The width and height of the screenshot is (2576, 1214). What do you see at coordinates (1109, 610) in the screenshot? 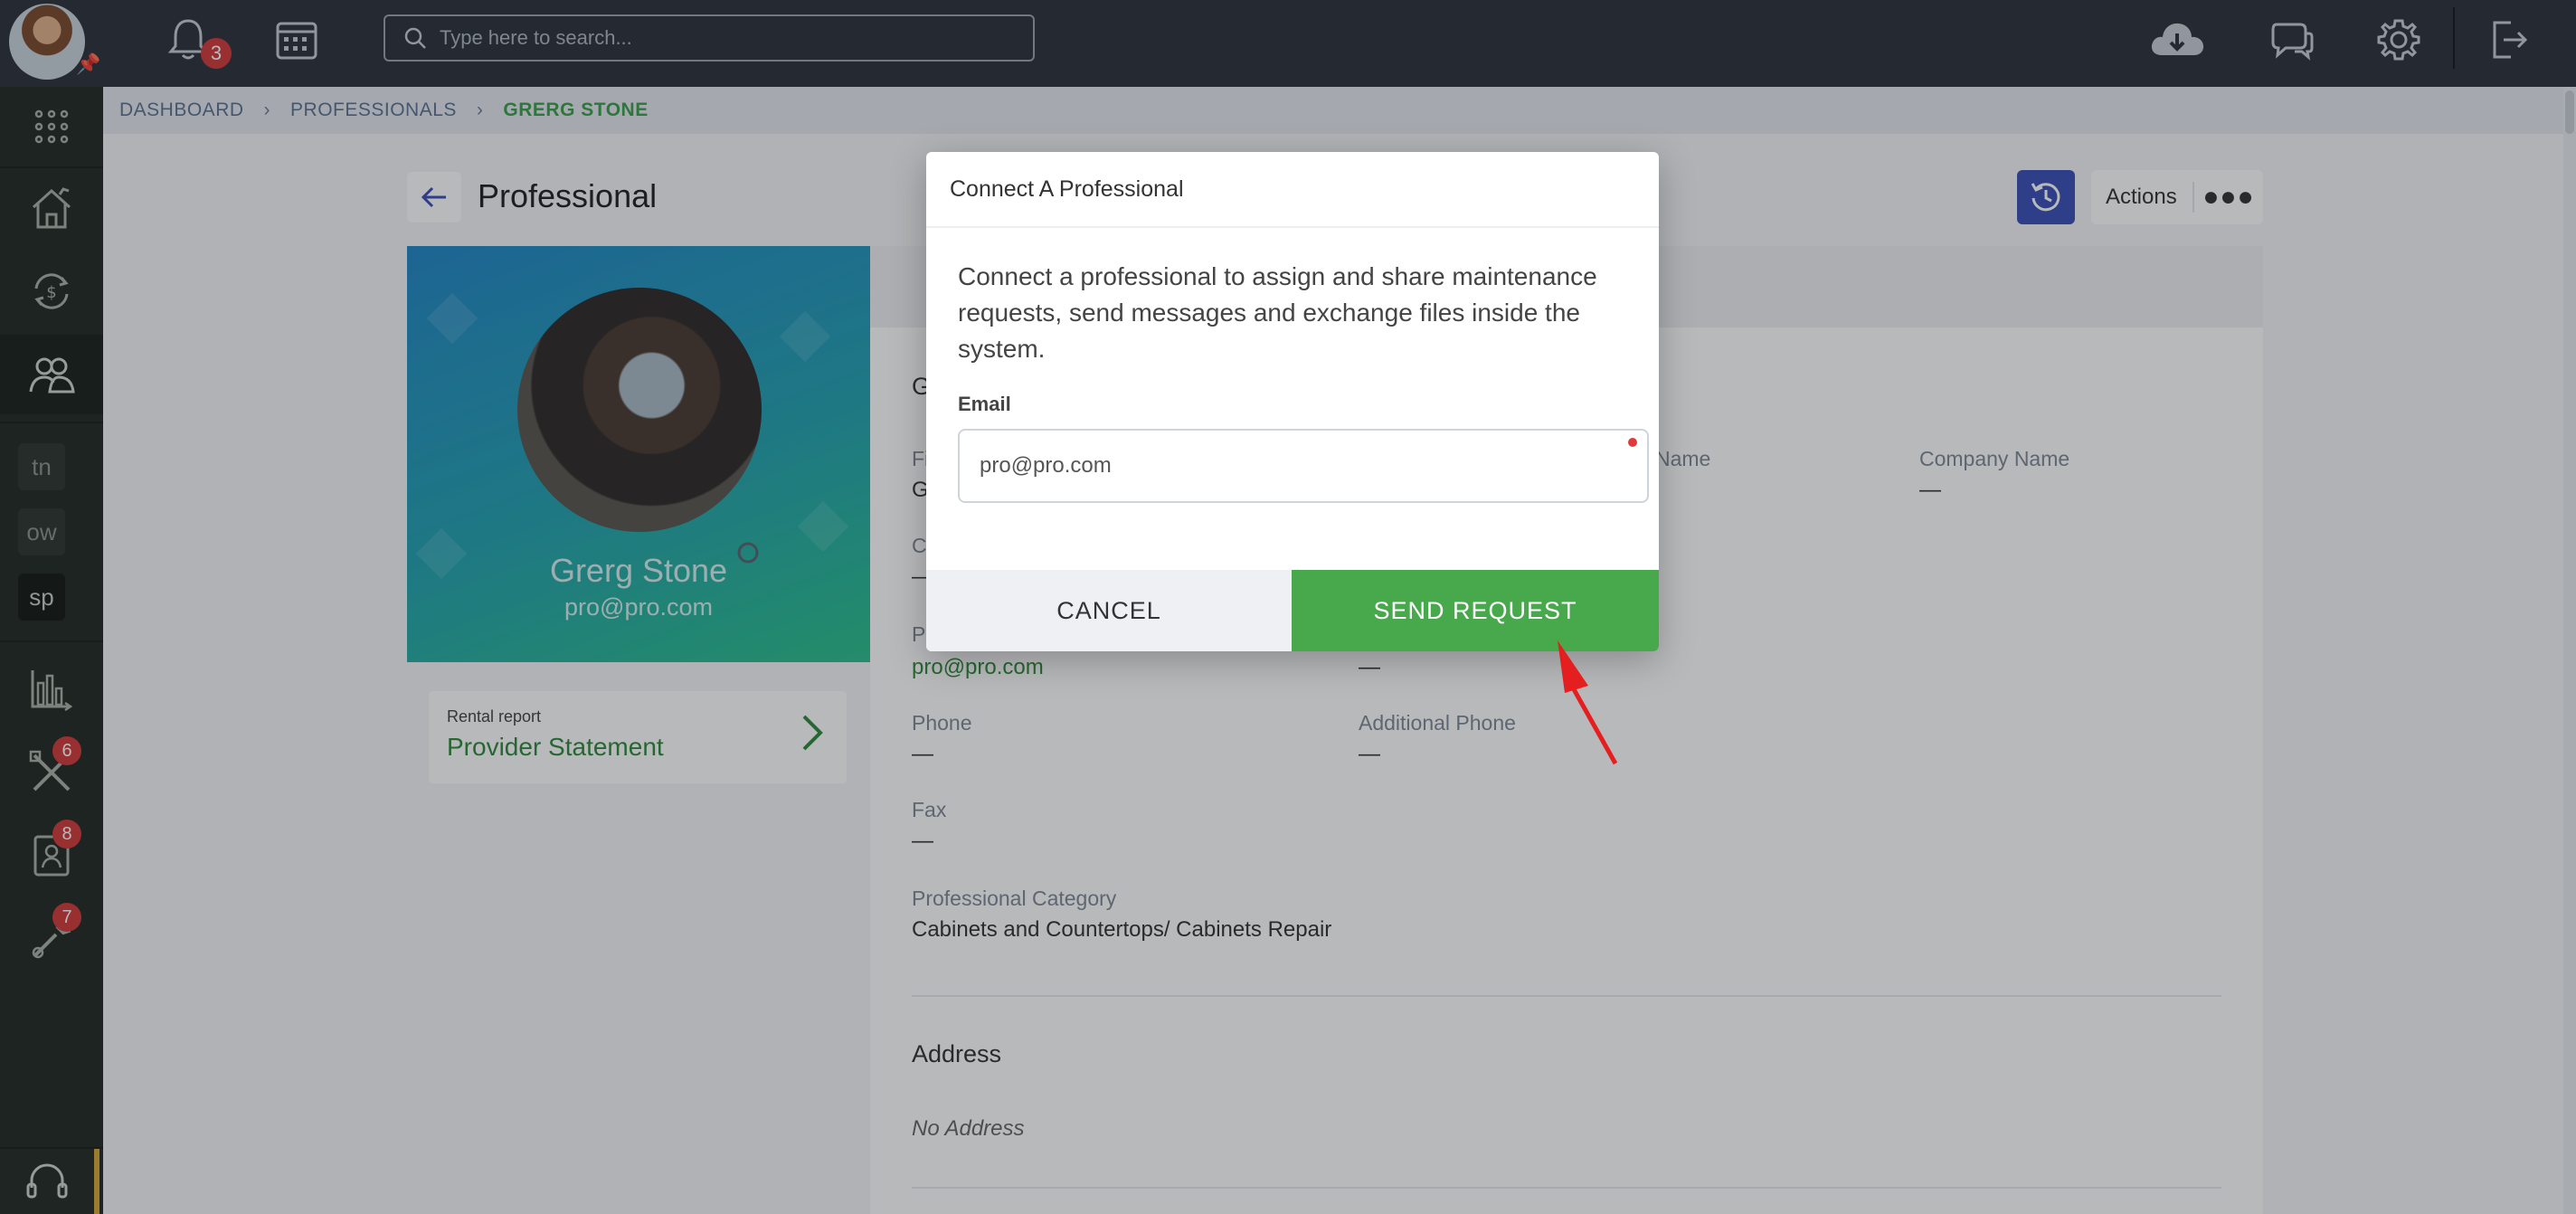
I see `cancel-button: CANCEL` at bounding box center [1109, 610].